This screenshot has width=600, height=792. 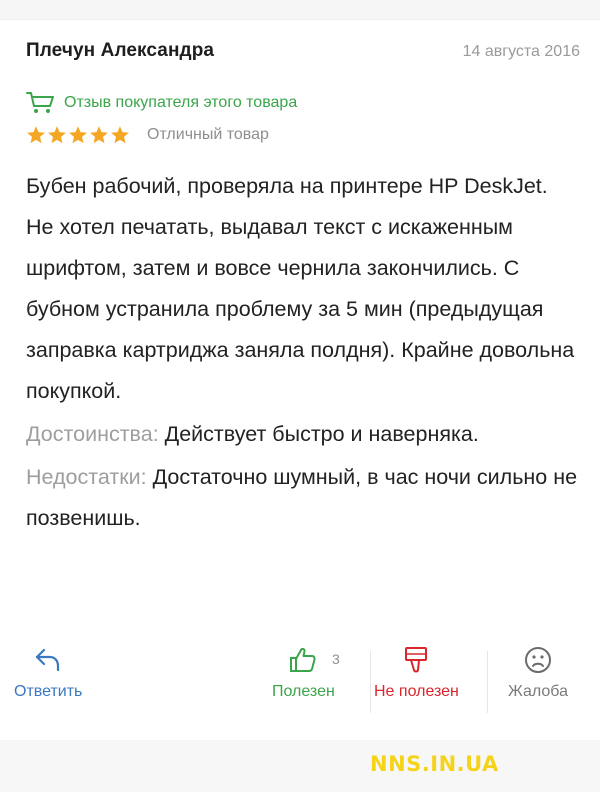 What do you see at coordinates (120, 50) in the screenshot?
I see `author-name: Плечун Александра` at bounding box center [120, 50].